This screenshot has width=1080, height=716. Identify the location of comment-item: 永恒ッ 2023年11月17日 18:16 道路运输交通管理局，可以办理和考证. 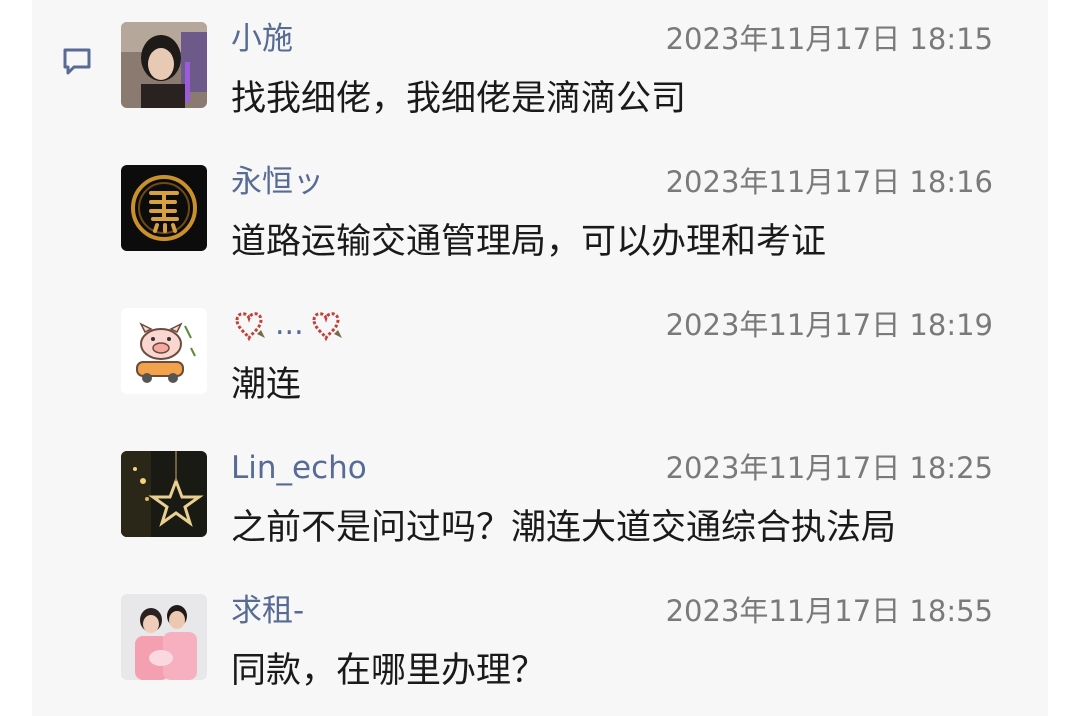
(561, 208).